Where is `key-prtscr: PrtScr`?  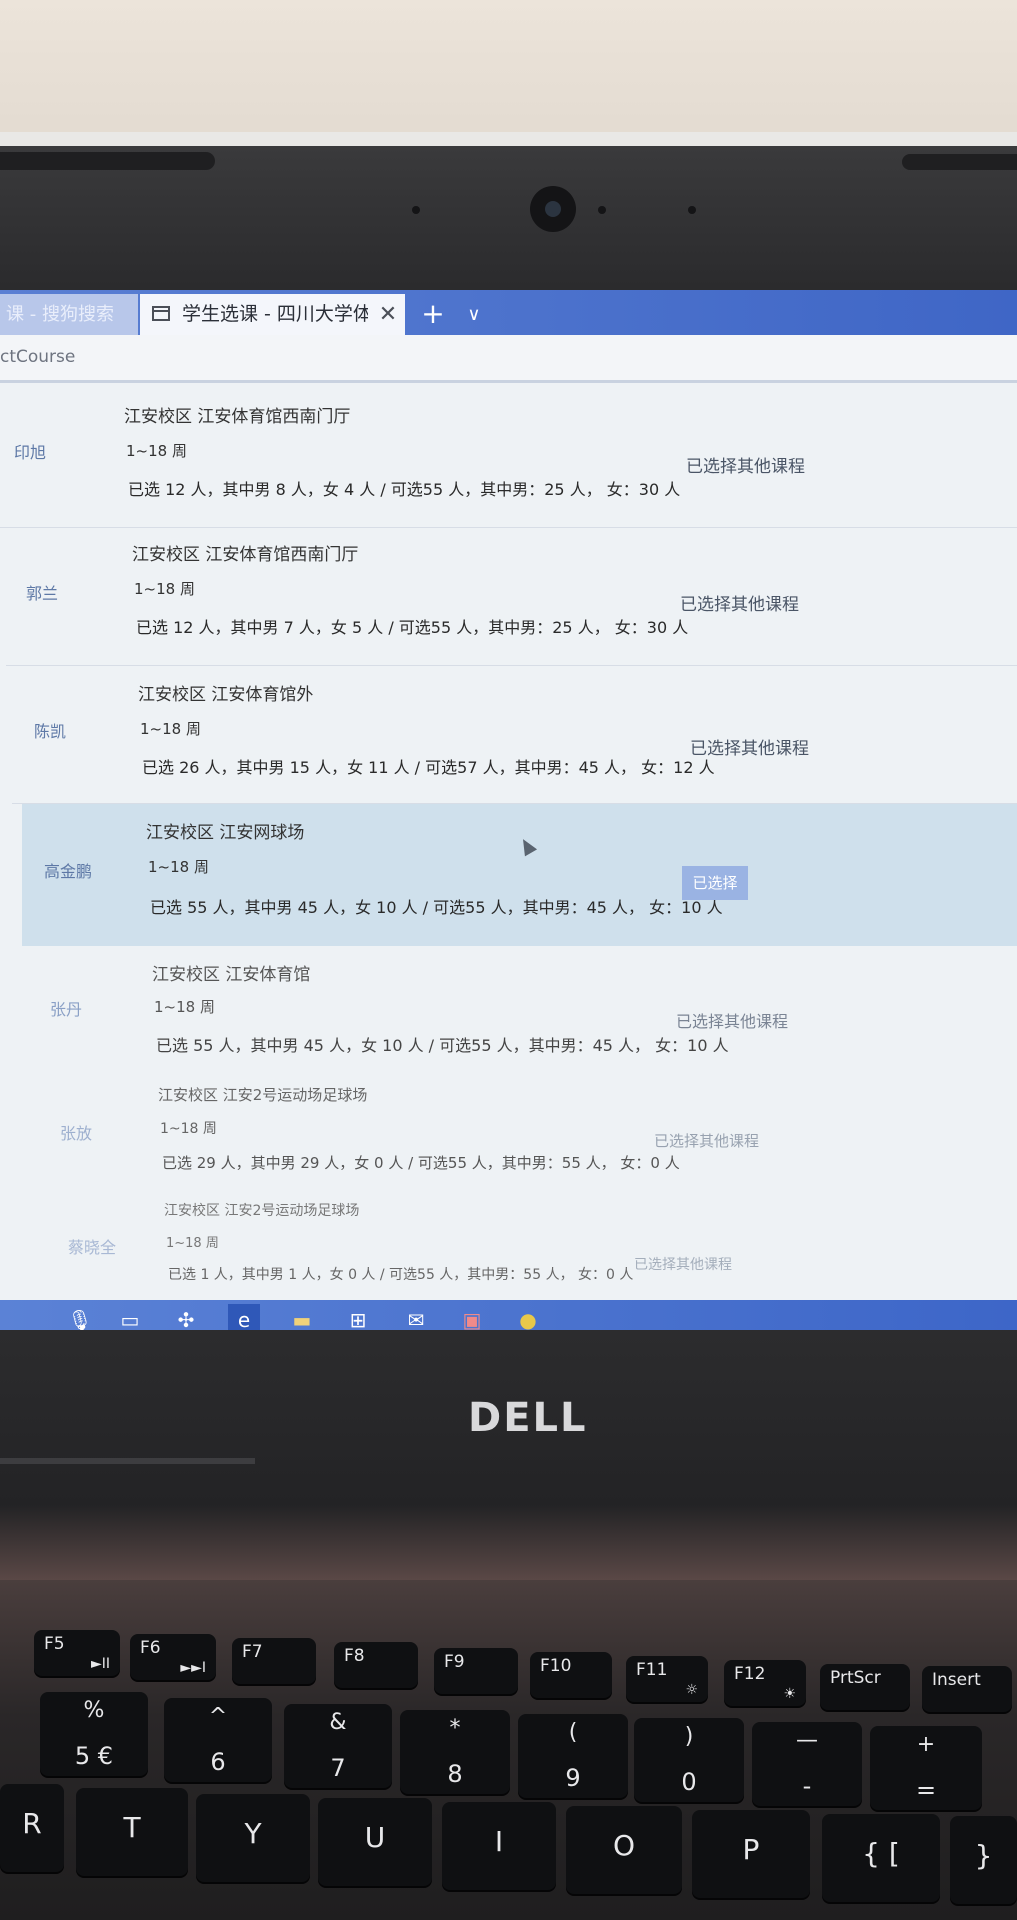 key-prtscr: PrtScr is located at coordinates (865, 1687).